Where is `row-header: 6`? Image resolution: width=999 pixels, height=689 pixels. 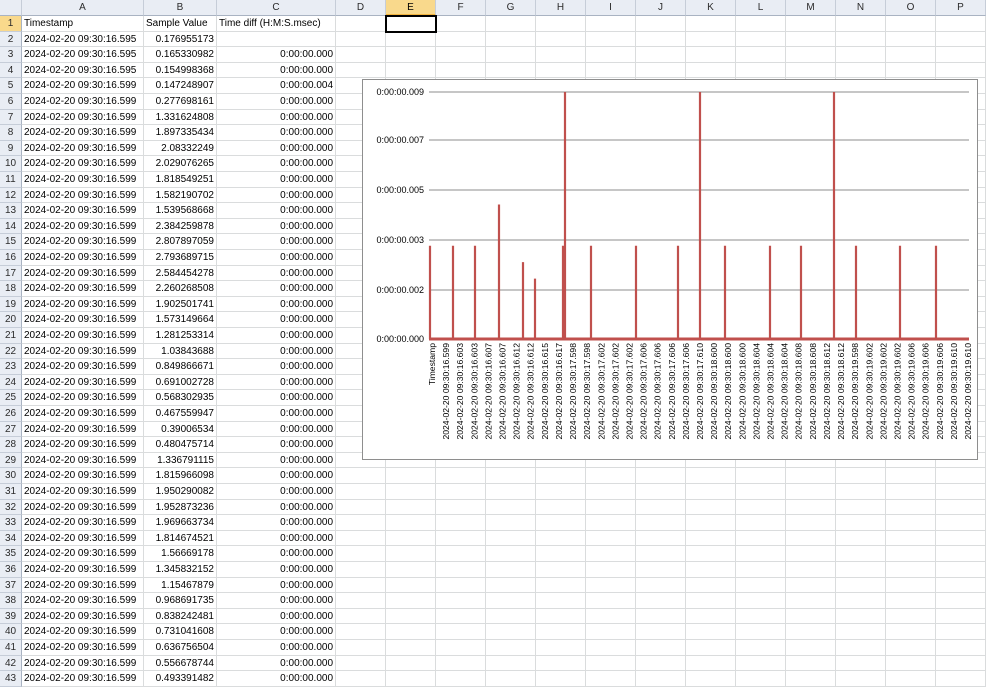 row-header: 6 is located at coordinates (11, 102).